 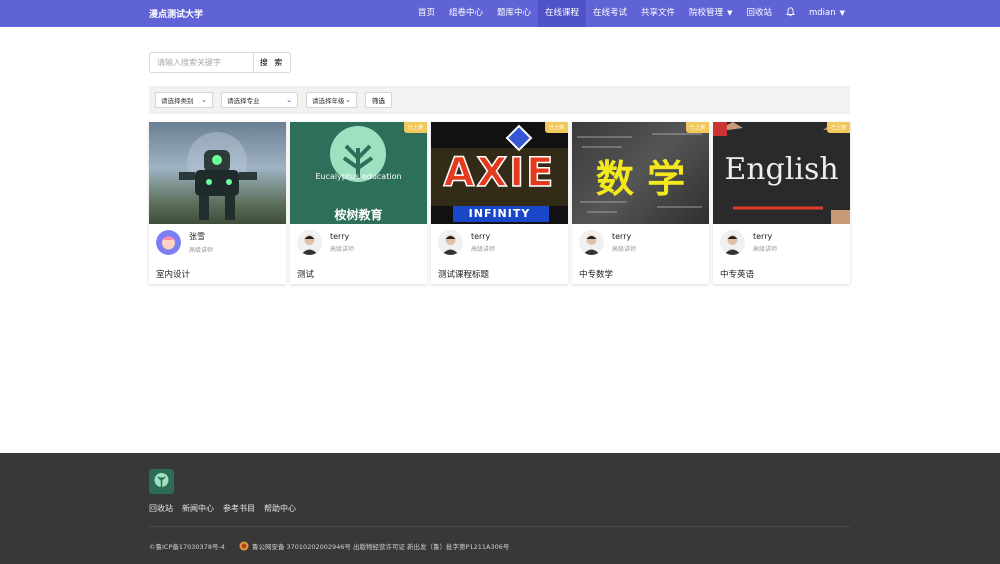 I want to click on filter-bar: 请选择类别 ⌄ 请选择专业 ⌄ 请选择年级 ⌄ 筛选, so click(x=499, y=100).